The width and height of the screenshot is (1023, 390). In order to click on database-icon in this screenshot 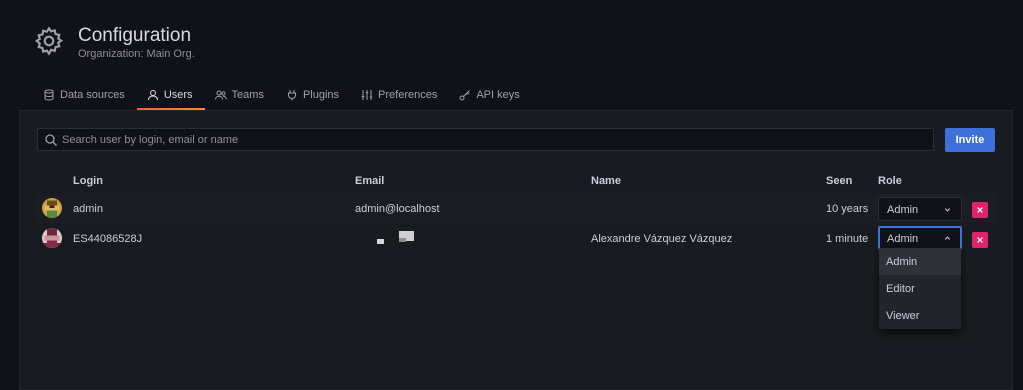, I will do `click(49, 95)`.